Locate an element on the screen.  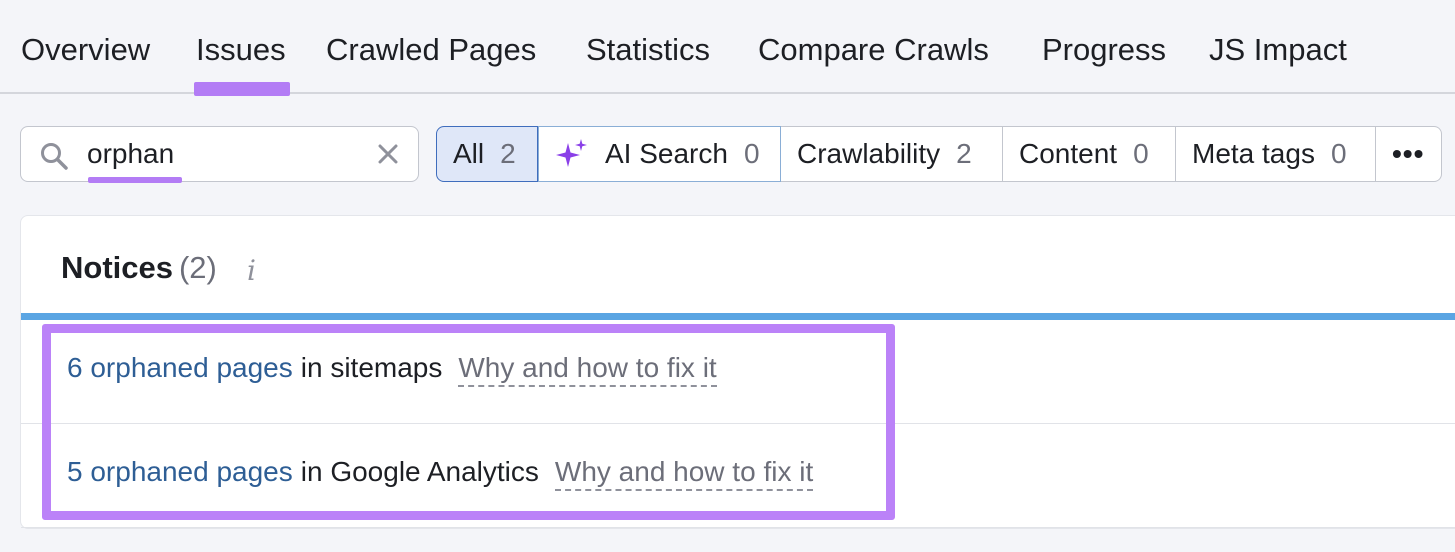
tab-compare-crawls: Compare Crawls is located at coordinates (873, 50).